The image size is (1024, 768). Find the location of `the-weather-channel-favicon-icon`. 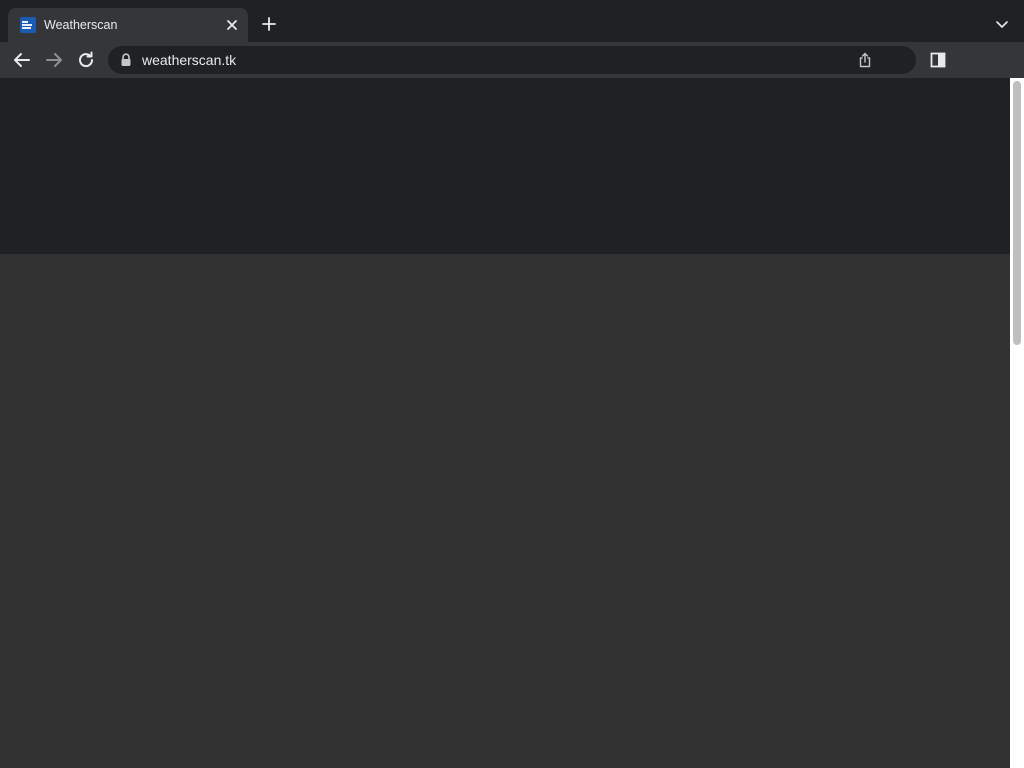

the-weather-channel-favicon-icon is located at coordinates (28, 25).